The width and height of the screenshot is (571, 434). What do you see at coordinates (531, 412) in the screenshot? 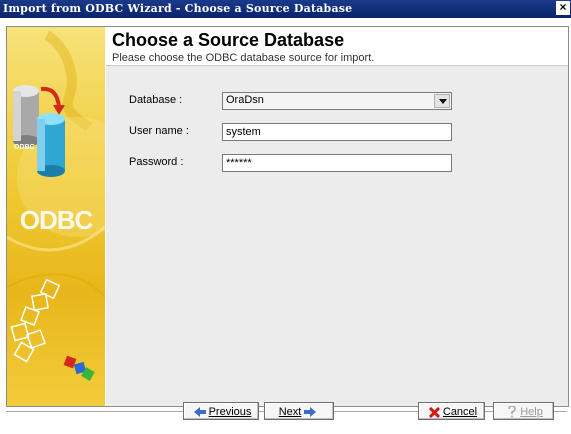
I see `help-button-label: Help` at bounding box center [531, 412].